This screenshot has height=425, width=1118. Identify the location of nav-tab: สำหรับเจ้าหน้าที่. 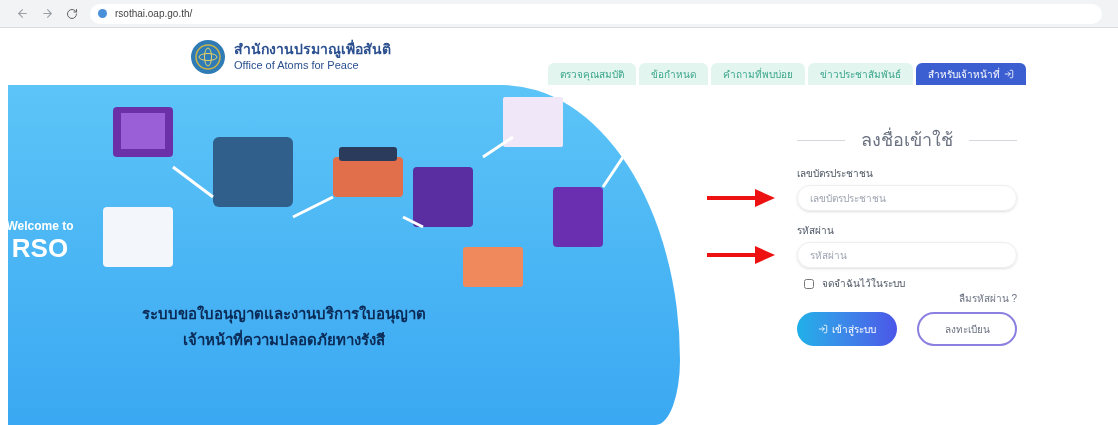
(971, 74).